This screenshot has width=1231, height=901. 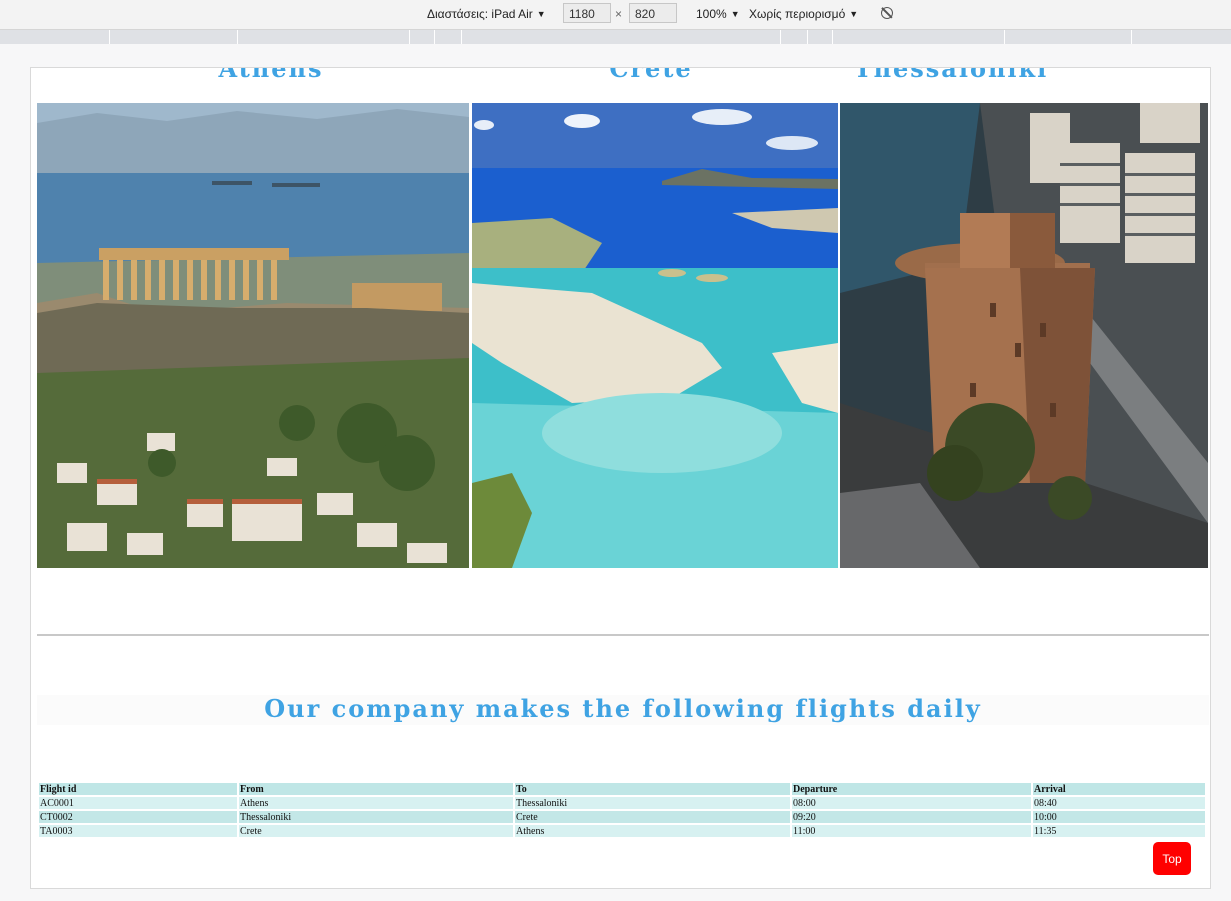 What do you see at coordinates (587, 13) in the screenshot?
I see `width-input: 1180` at bounding box center [587, 13].